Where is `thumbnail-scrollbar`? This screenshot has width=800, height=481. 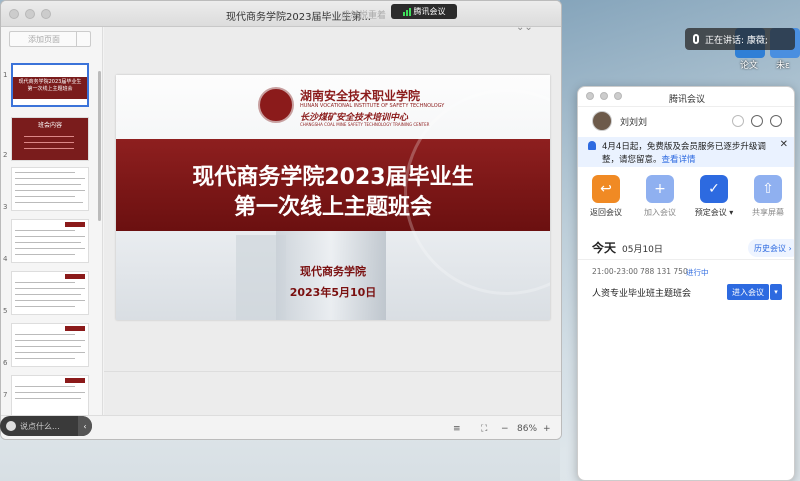
thumbnail-scrollbar is located at coordinates (99, 146).